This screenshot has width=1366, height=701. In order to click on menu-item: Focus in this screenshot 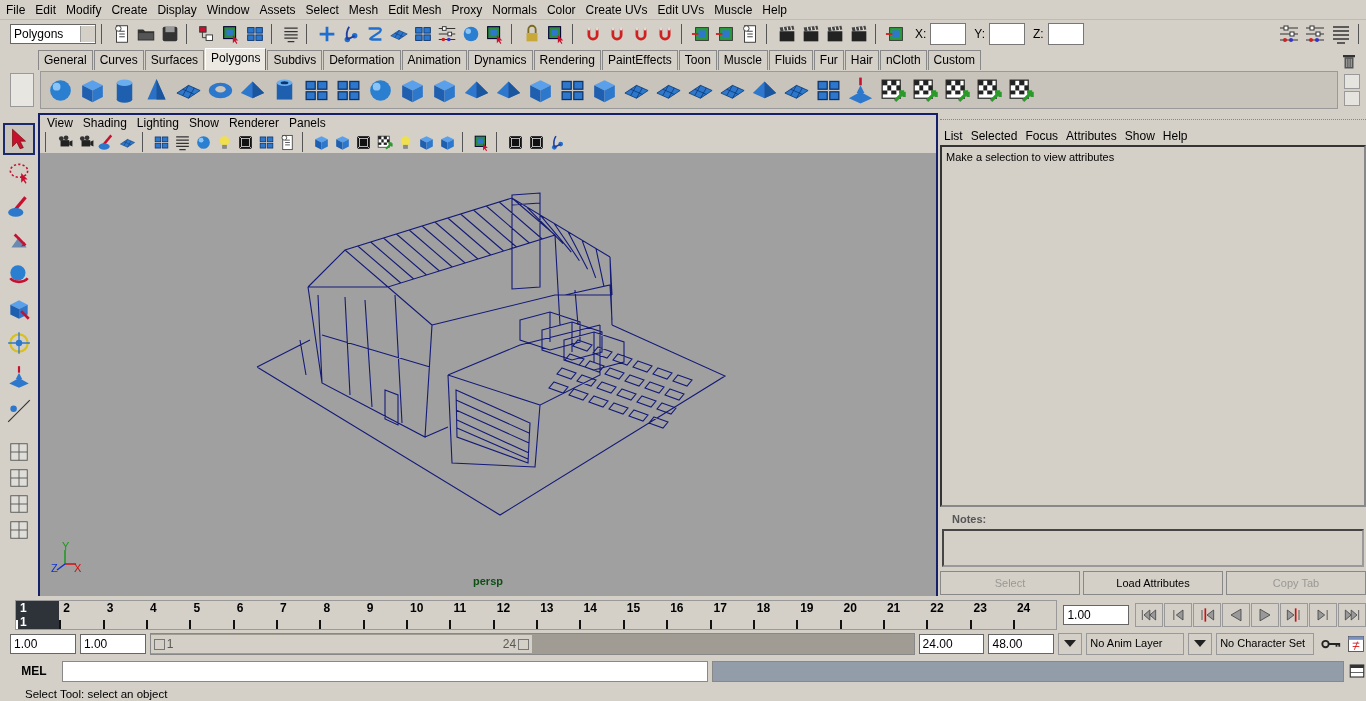, I will do `click(1042, 136)`.